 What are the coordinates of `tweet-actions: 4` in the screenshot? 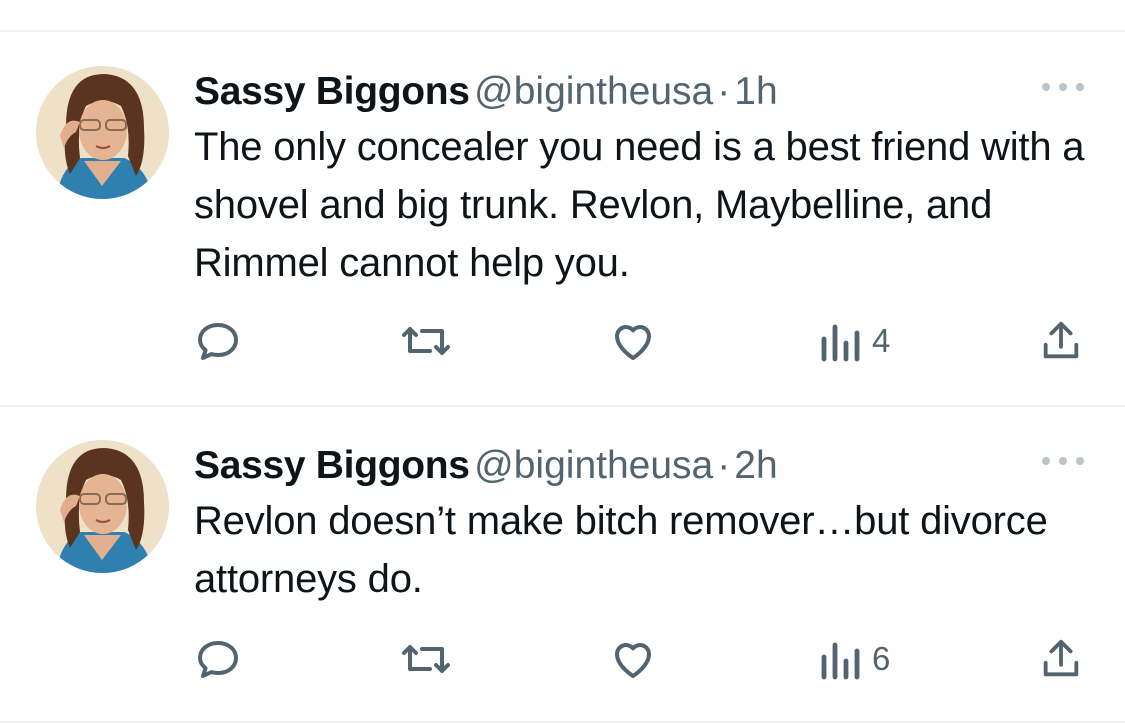 It's located at (562, 341).